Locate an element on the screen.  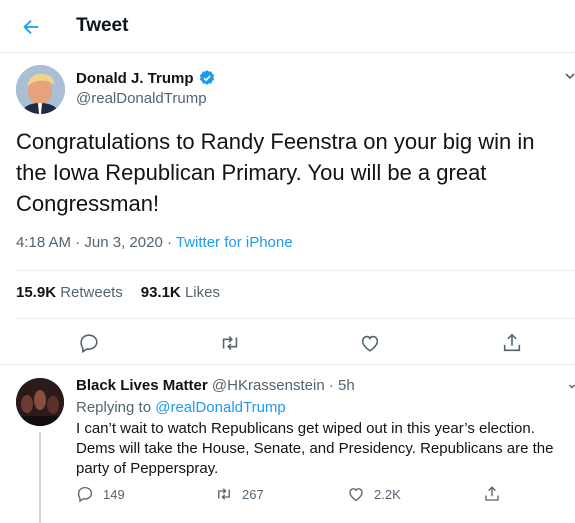
reply-reply-count: 149 is located at coordinates (114, 494).